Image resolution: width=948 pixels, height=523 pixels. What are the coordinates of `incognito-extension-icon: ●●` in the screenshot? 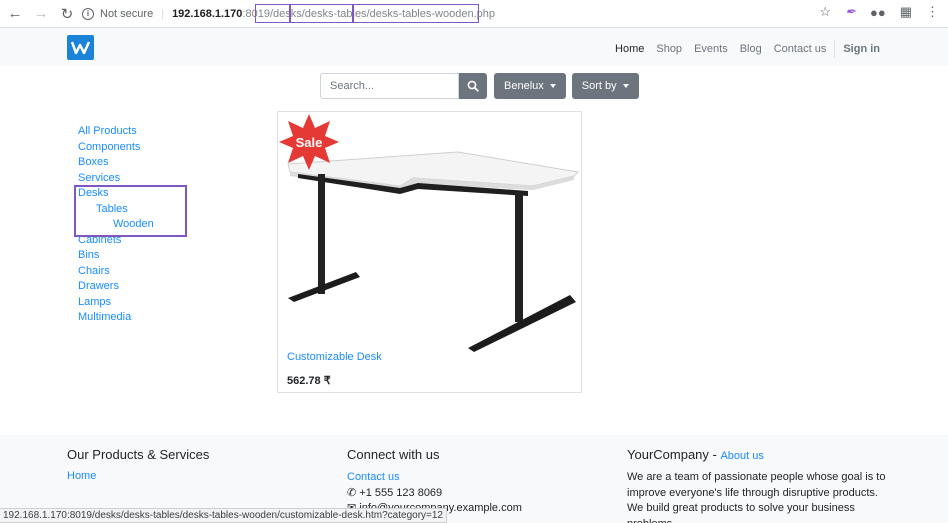 It's located at (878, 12).